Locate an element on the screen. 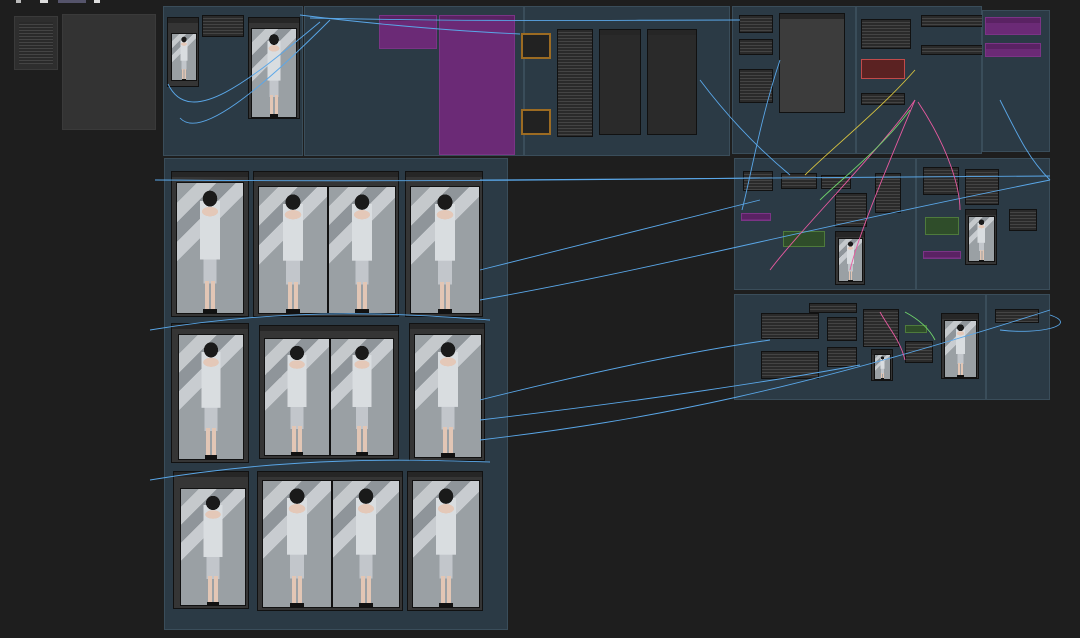 This screenshot has height=638, width=1080. group-top-a is located at coordinates (233, 81).